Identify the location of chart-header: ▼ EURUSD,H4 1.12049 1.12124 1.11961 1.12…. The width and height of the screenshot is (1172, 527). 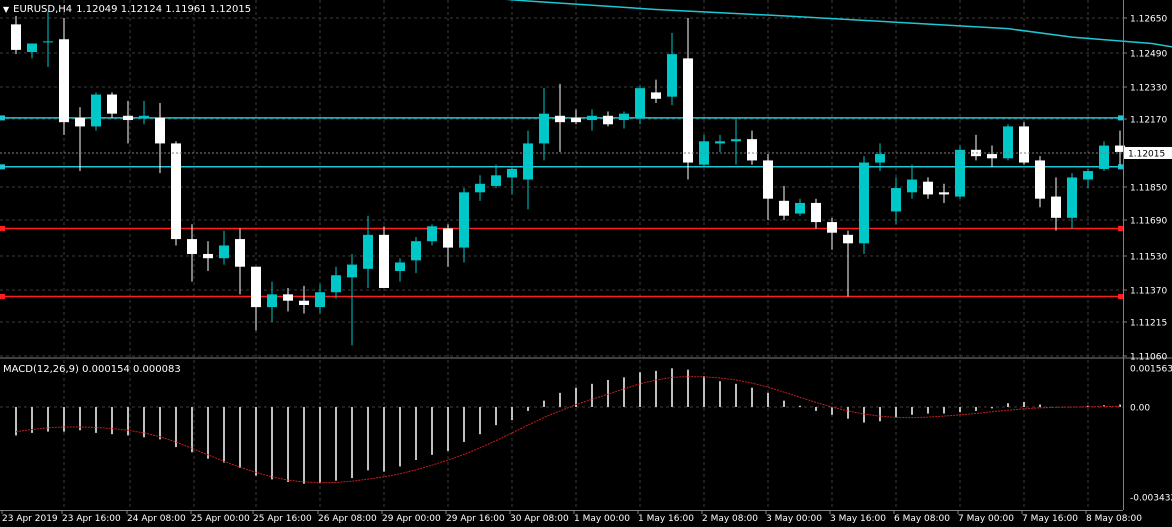
(127, 9).